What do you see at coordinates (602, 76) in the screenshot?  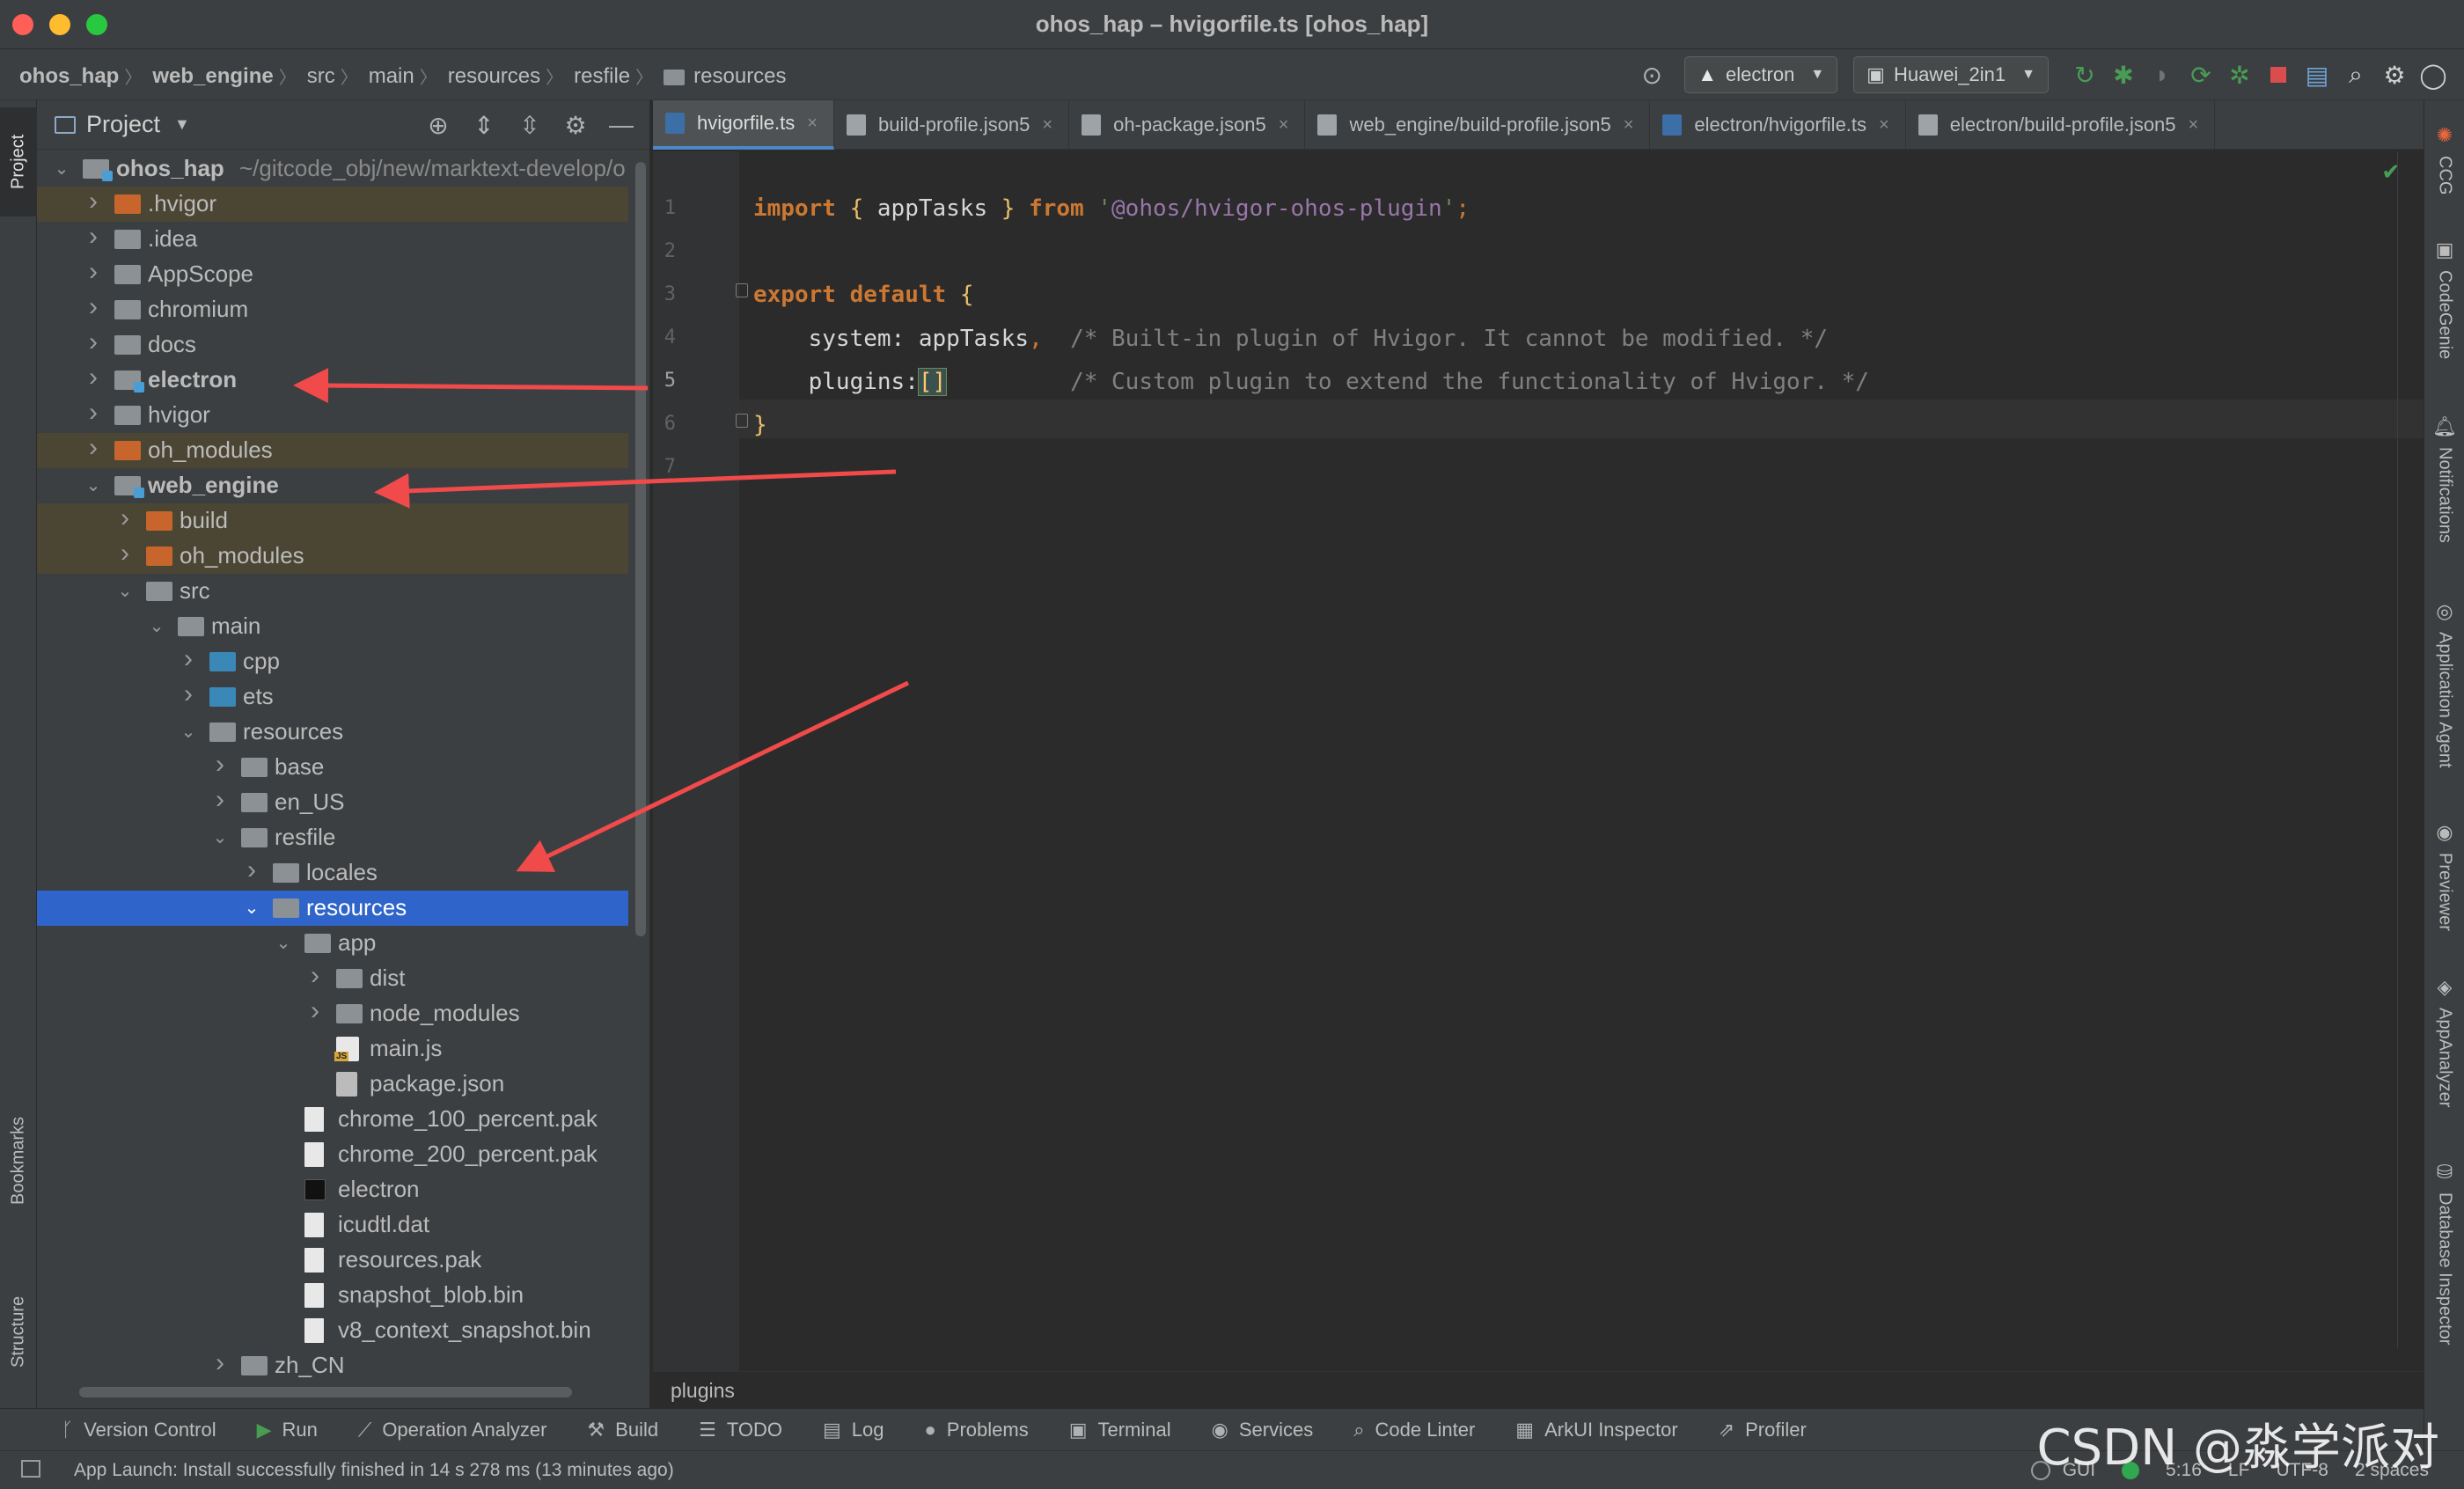 I see `breadcrumb-item: resfile` at bounding box center [602, 76].